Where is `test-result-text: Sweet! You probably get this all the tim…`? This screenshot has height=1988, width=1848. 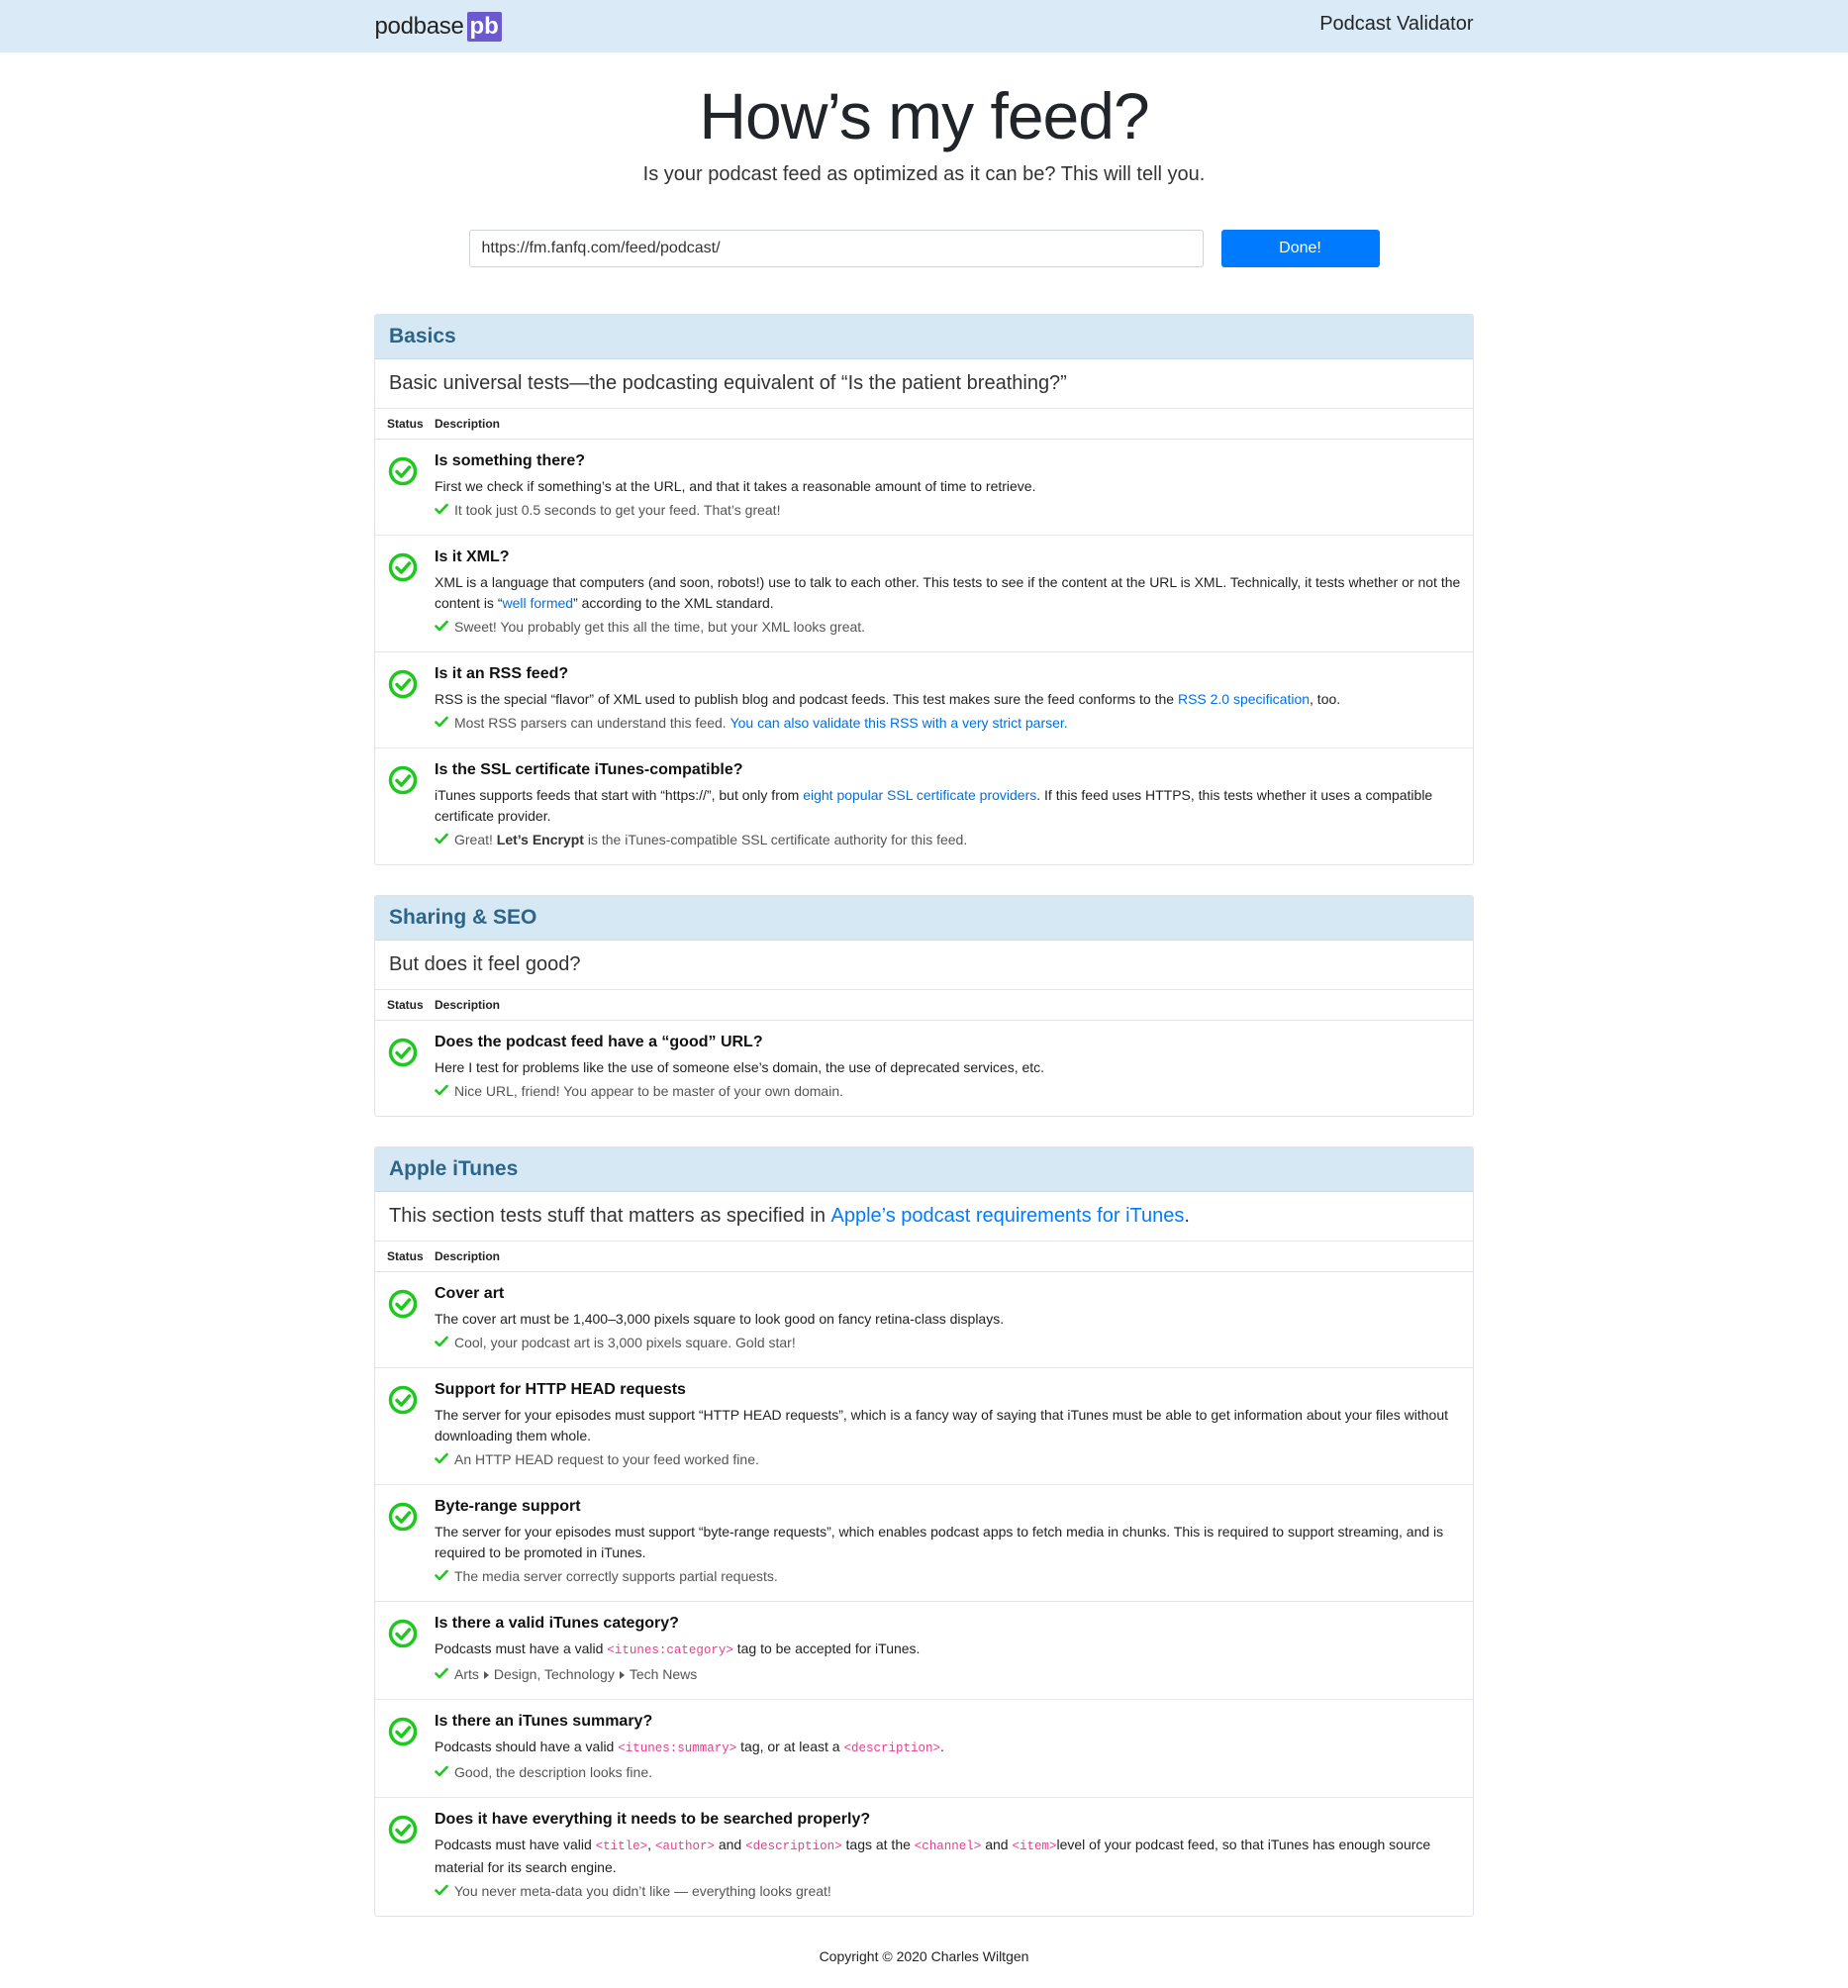
test-result-text: Sweet! You probably get this all the tim… is located at coordinates (660, 627).